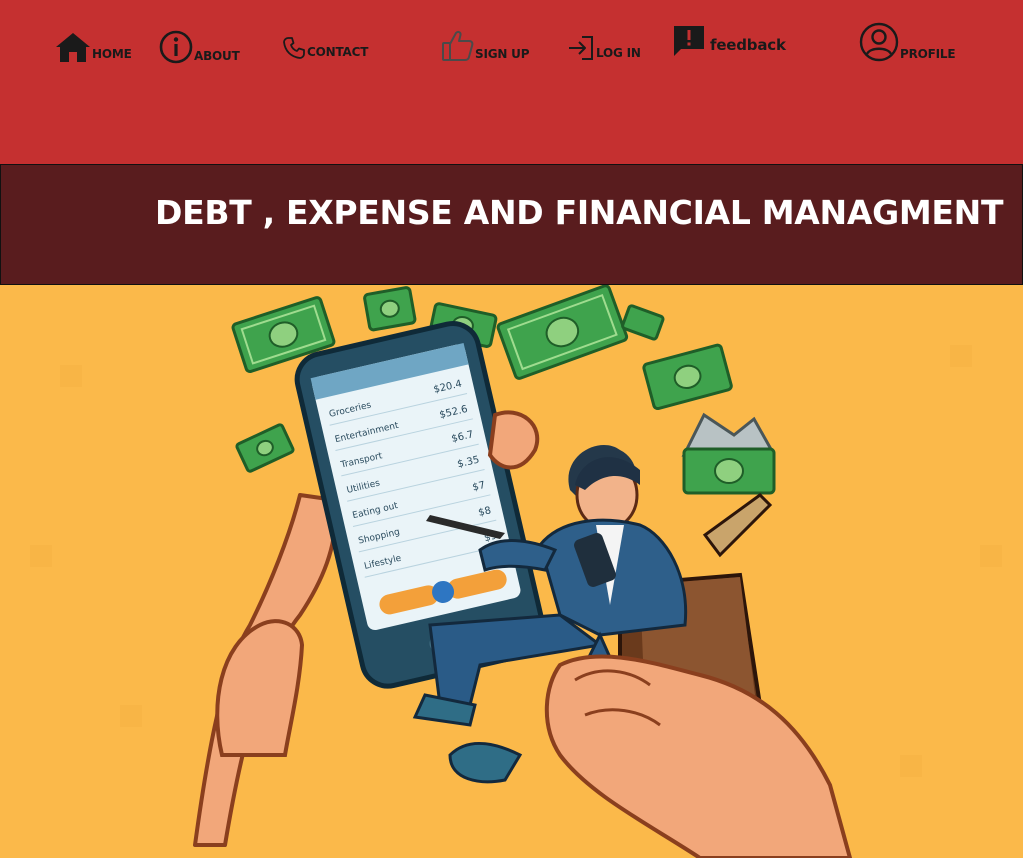 Image resolution: width=1023 pixels, height=858 pixels. What do you see at coordinates (294, 48) in the screenshot?
I see `phone-icon` at bounding box center [294, 48].